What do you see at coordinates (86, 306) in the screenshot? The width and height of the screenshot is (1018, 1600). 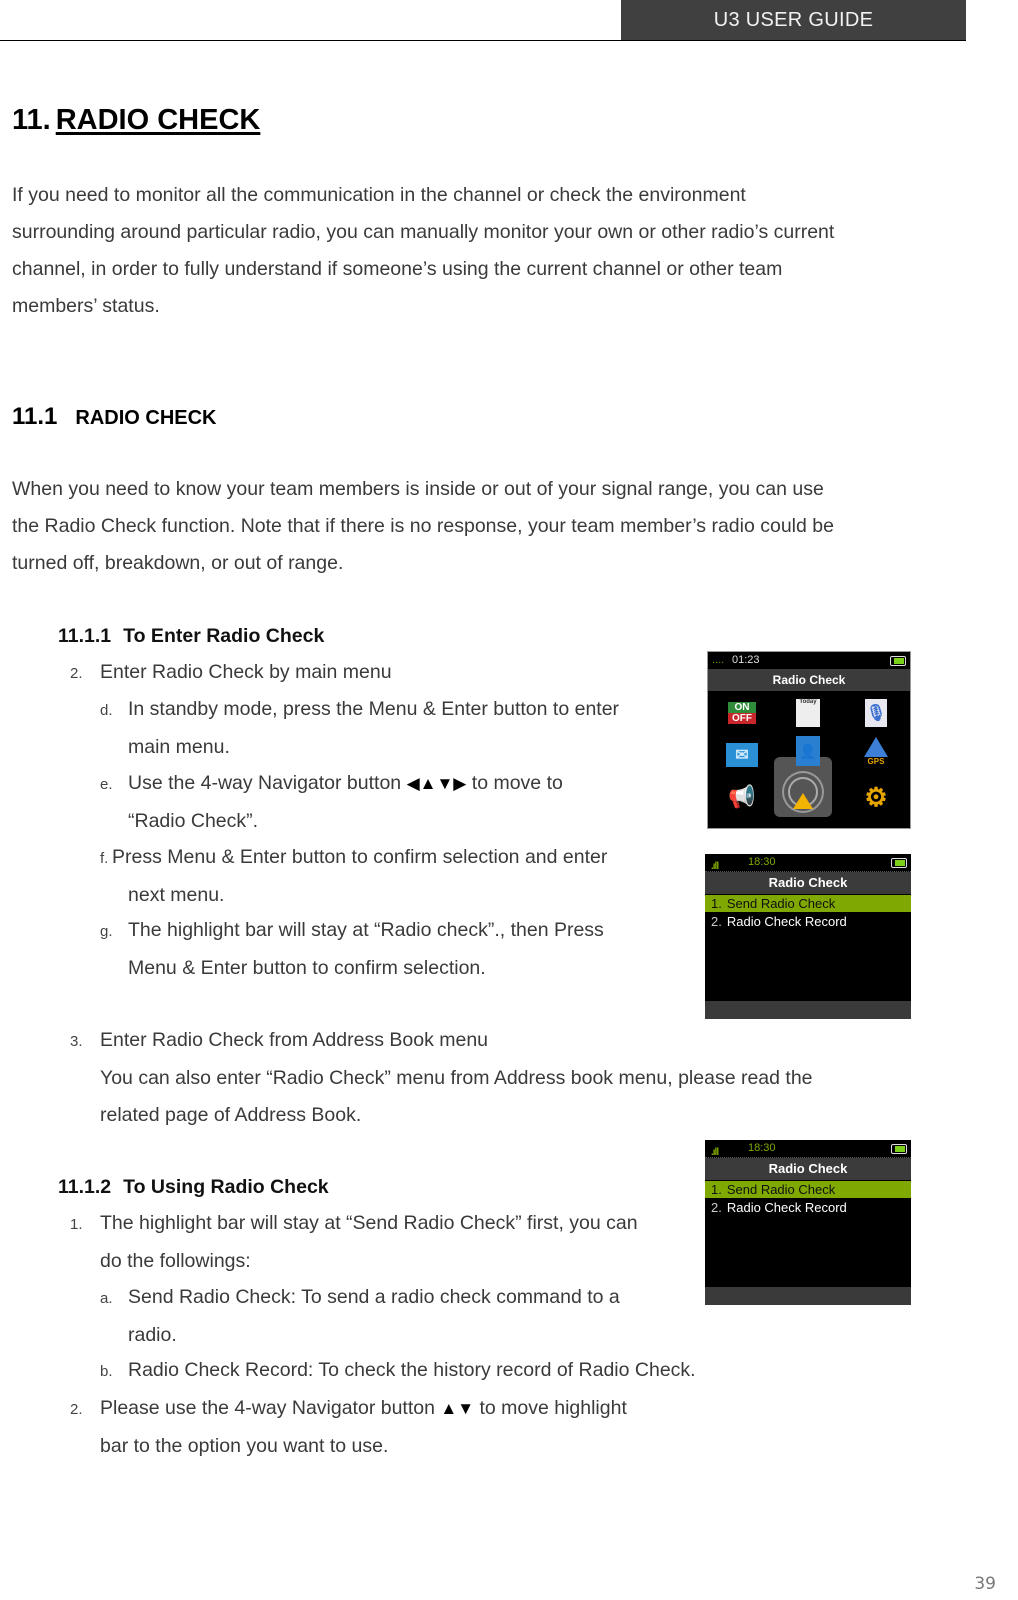 I see `intro-line: members’ status.` at bounding box center [86, 306].